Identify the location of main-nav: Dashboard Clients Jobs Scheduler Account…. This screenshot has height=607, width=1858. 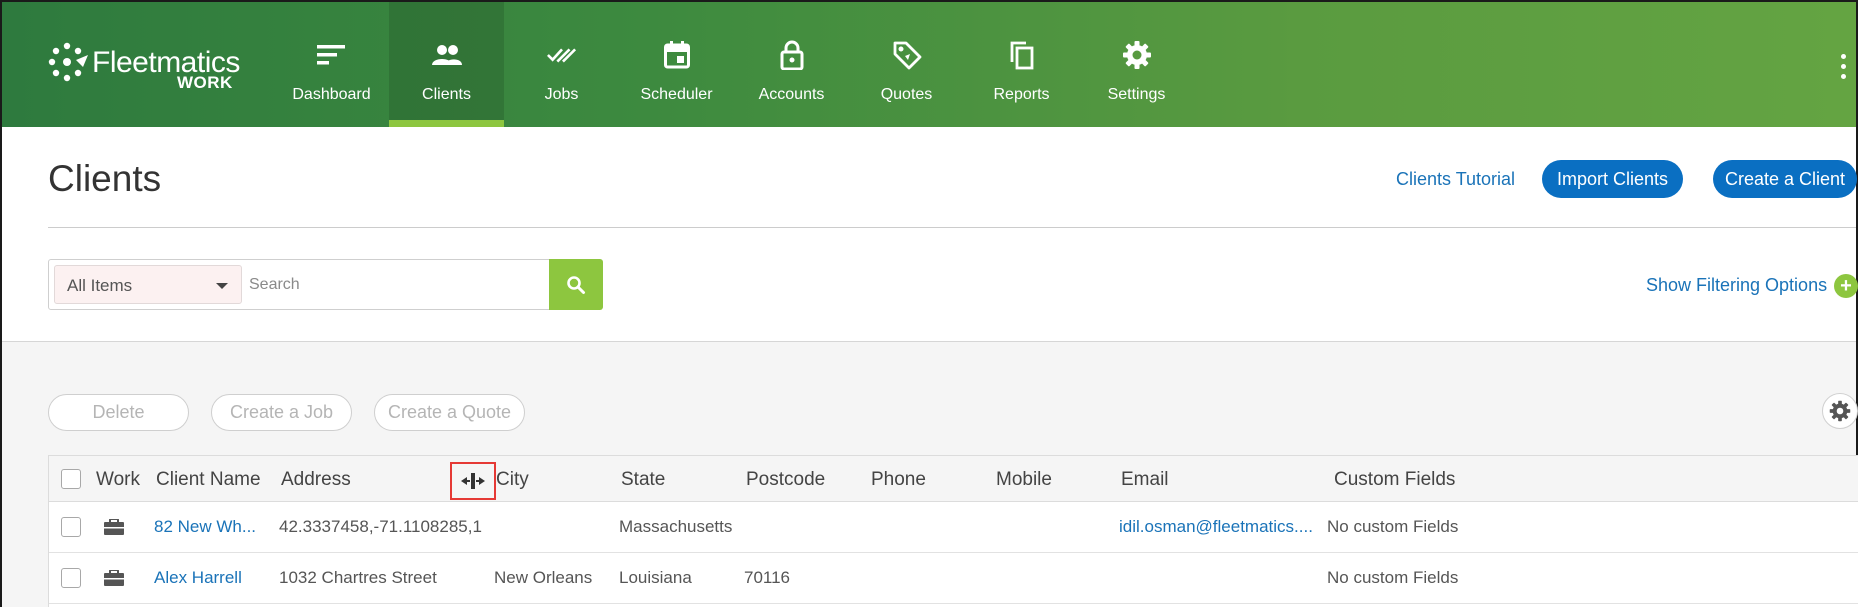
(734, 64).